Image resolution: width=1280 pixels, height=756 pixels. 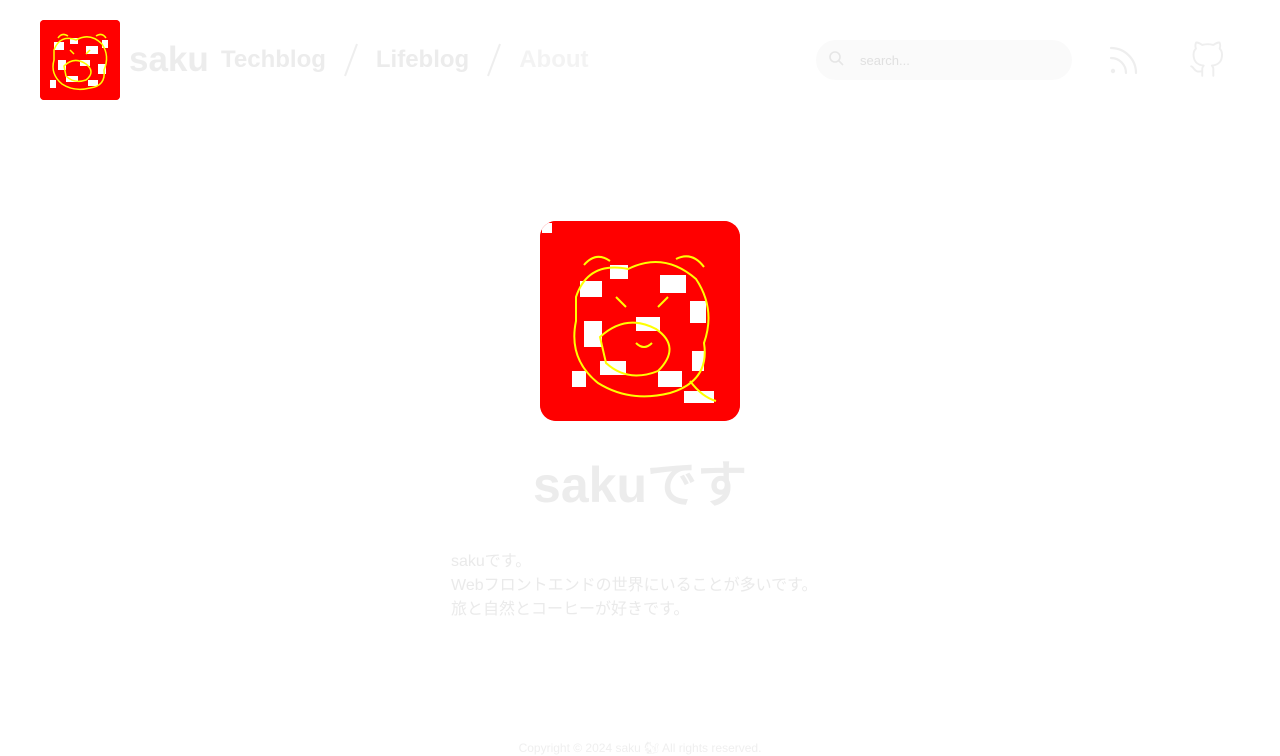 I want to click on github-link, so click(x=1207, y=60).